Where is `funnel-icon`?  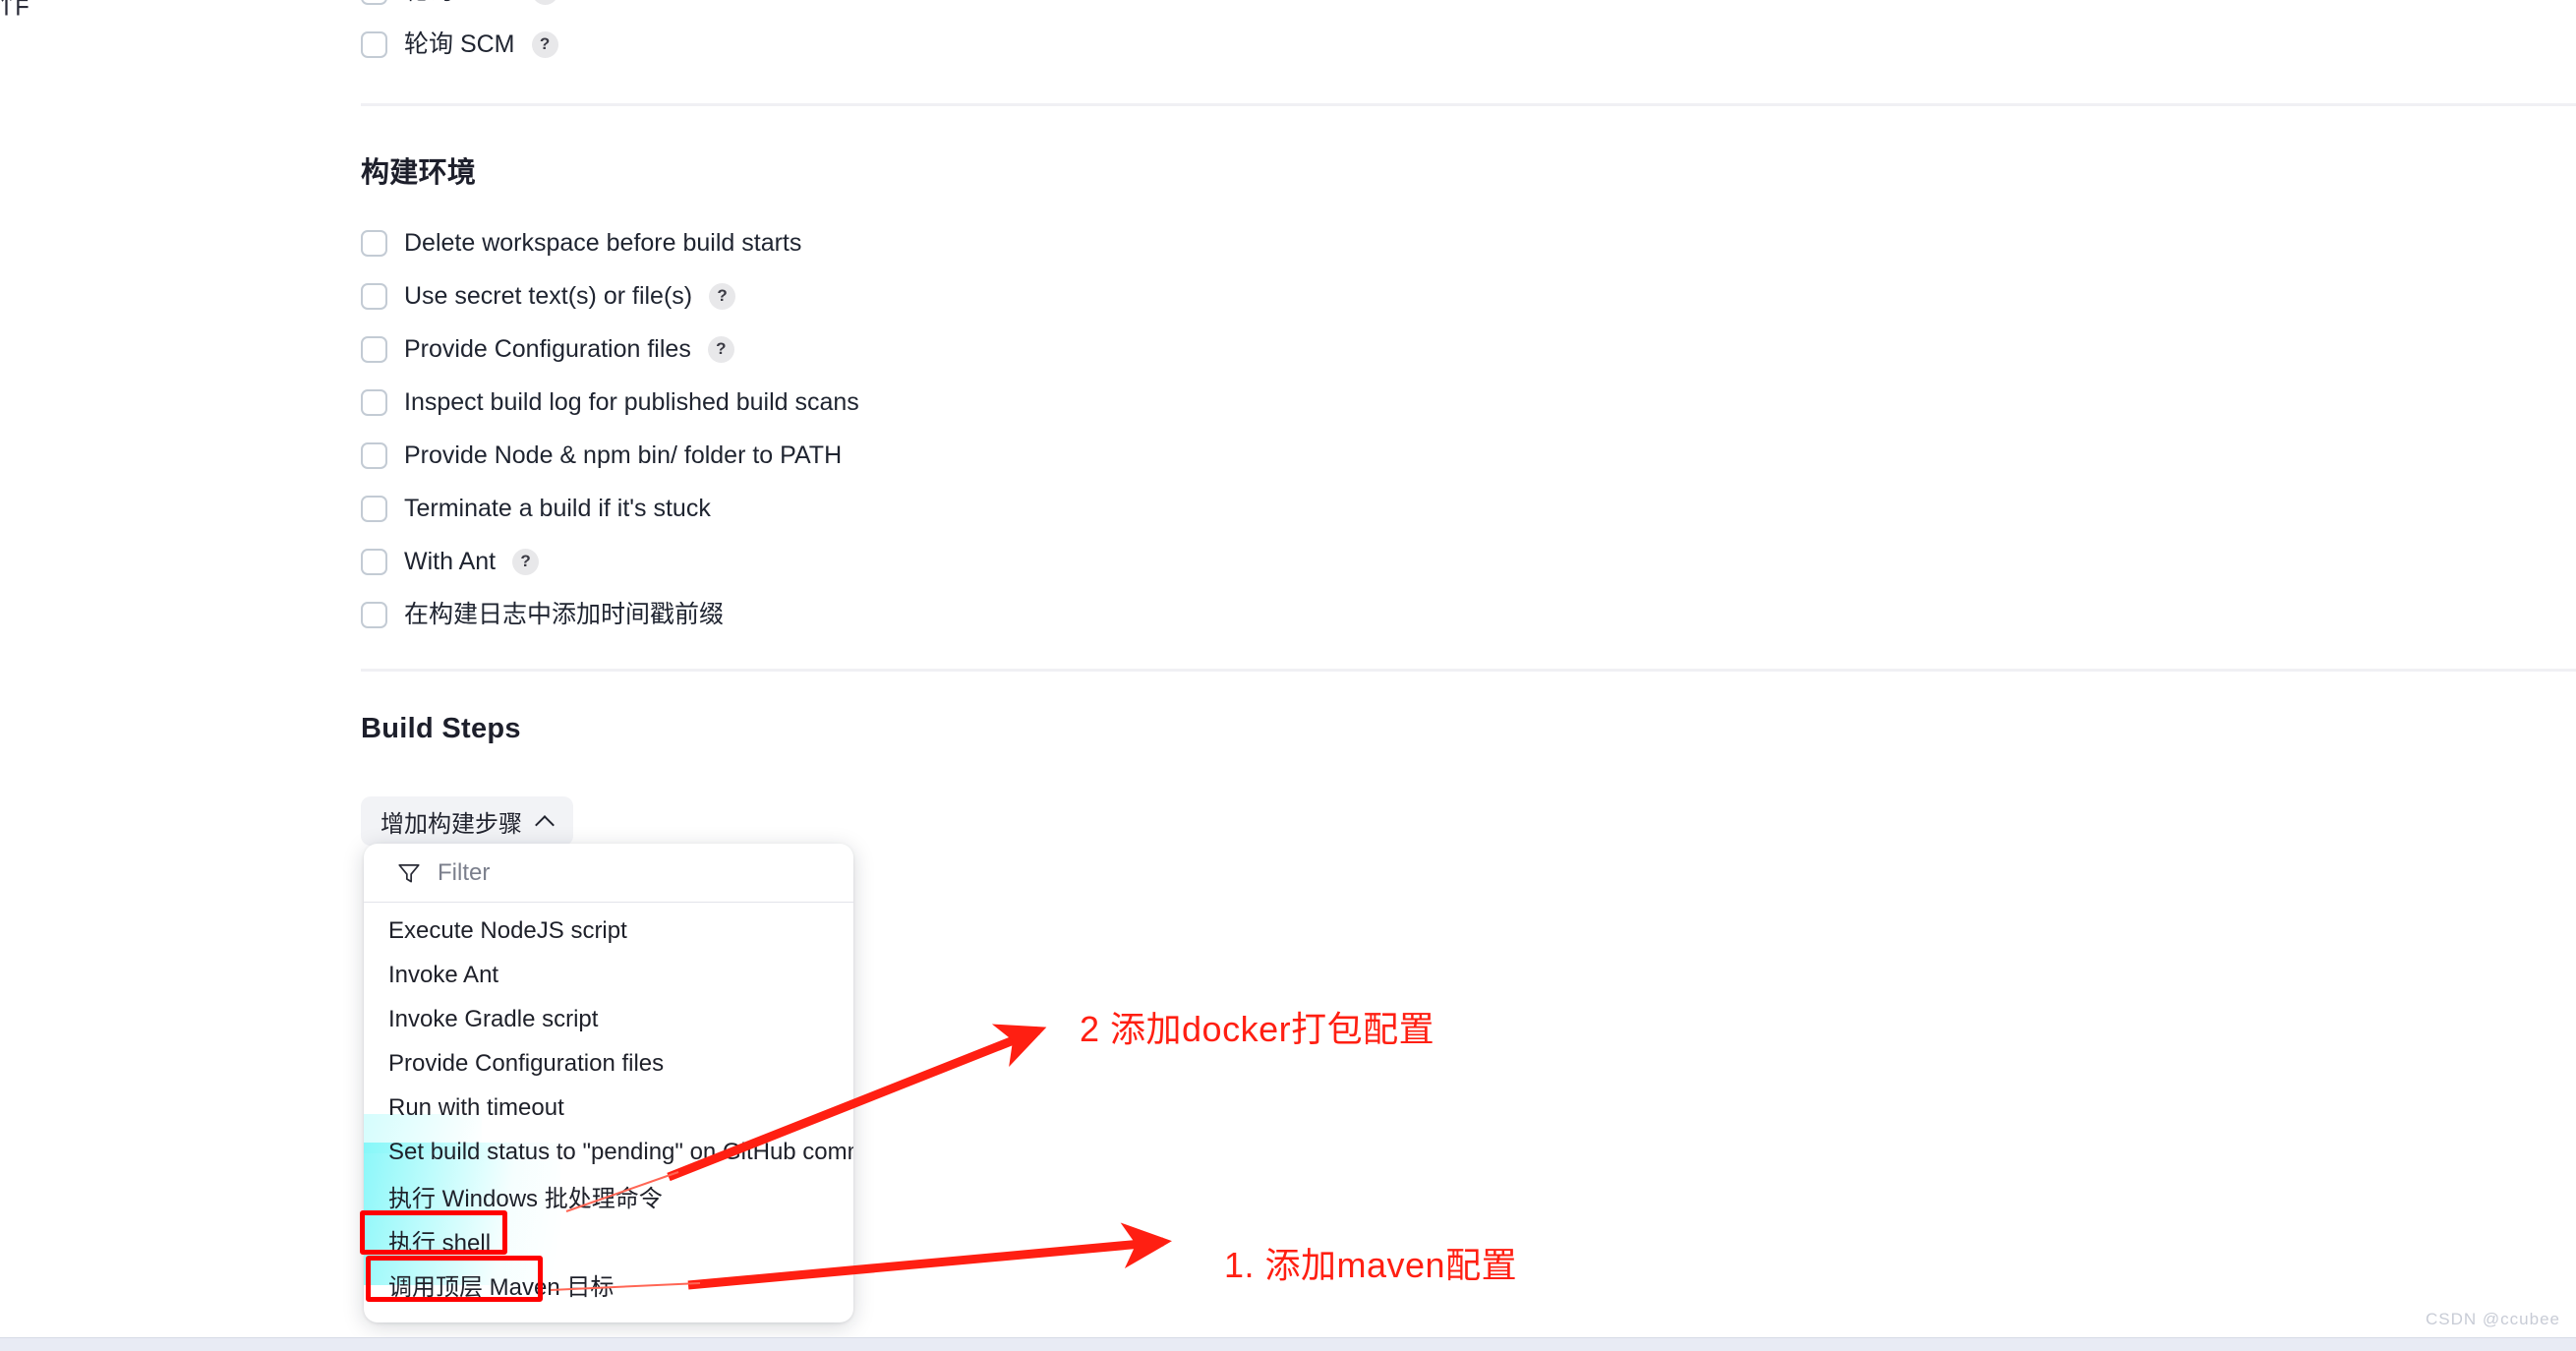 funnel-icon is located at coordinates (409, 873).